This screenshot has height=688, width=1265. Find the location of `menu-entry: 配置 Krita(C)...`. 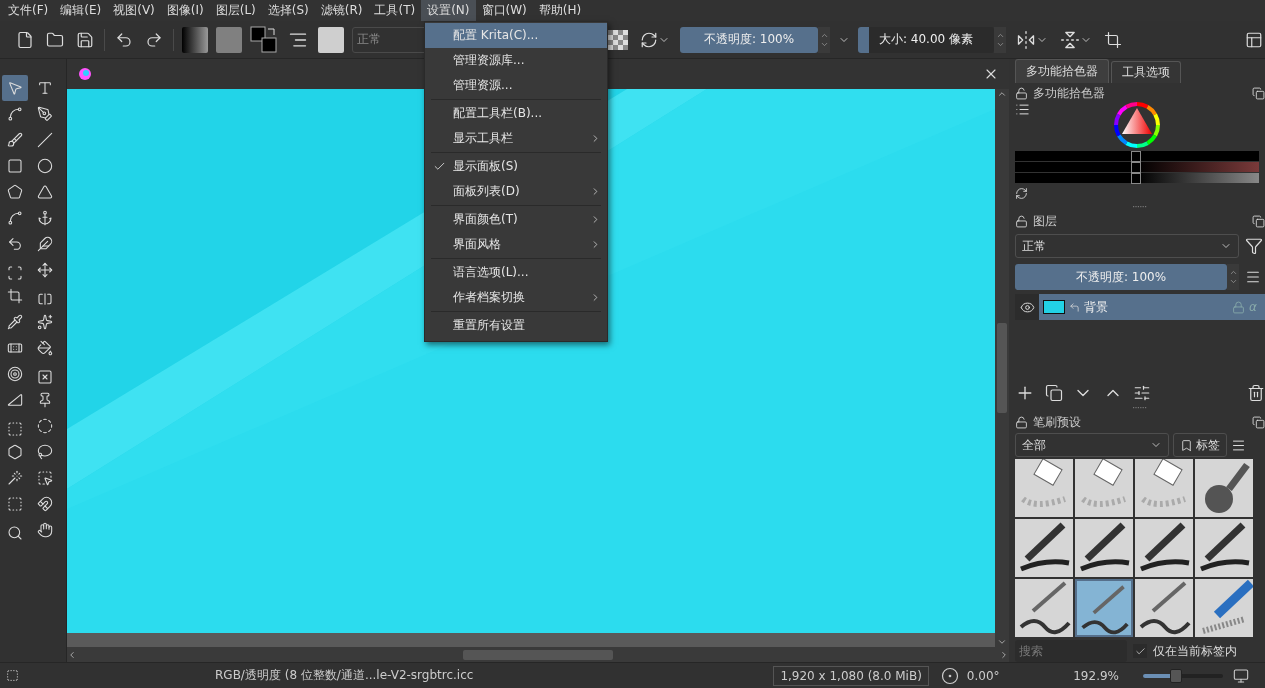

menu-entry: 配置 Krita(C)... is located at coordinates (516, 35).